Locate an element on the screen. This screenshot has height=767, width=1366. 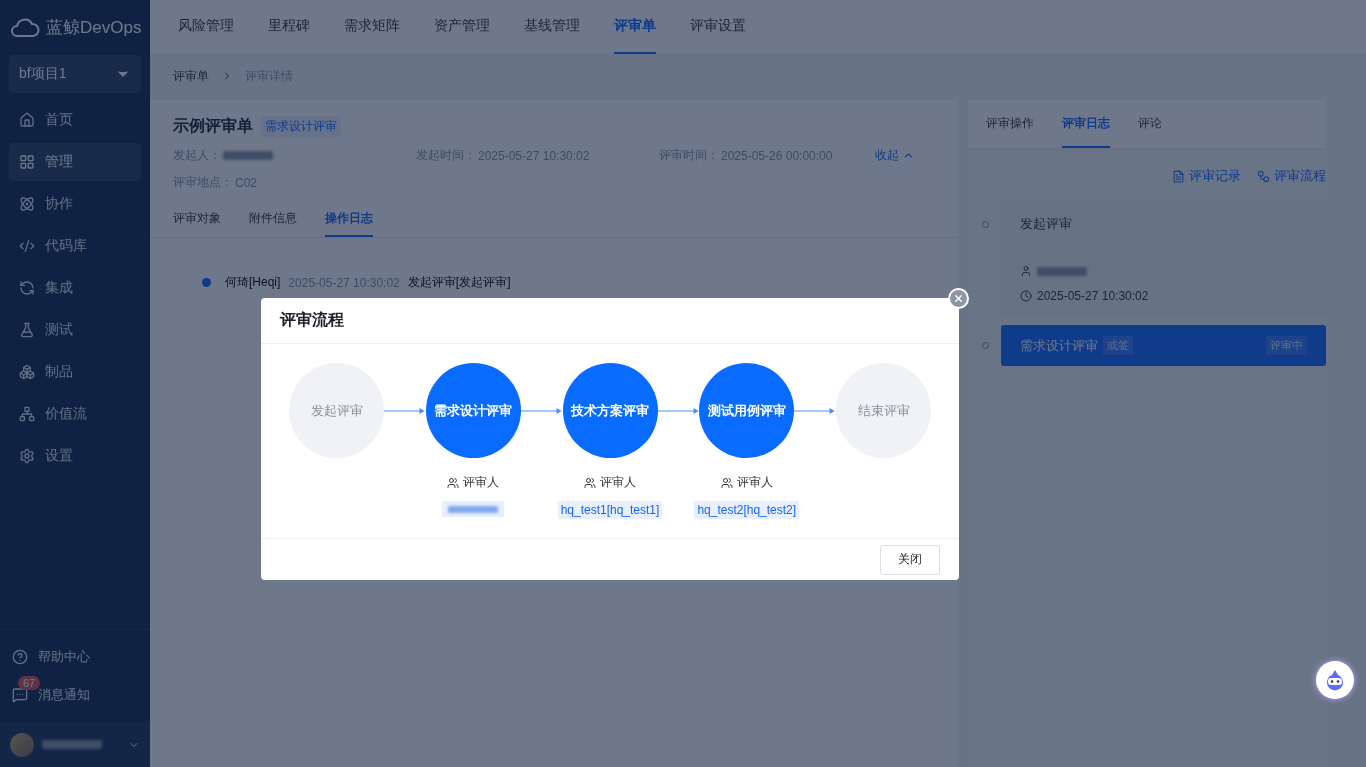
tab: 评审操作 is located at coordinates (1010, 124).